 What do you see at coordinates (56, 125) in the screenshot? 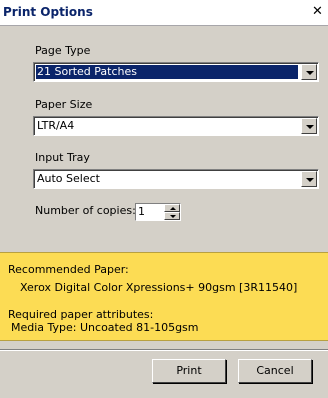
I see `paper-size-value: LTR/A4` at bounding box center [56, 125].